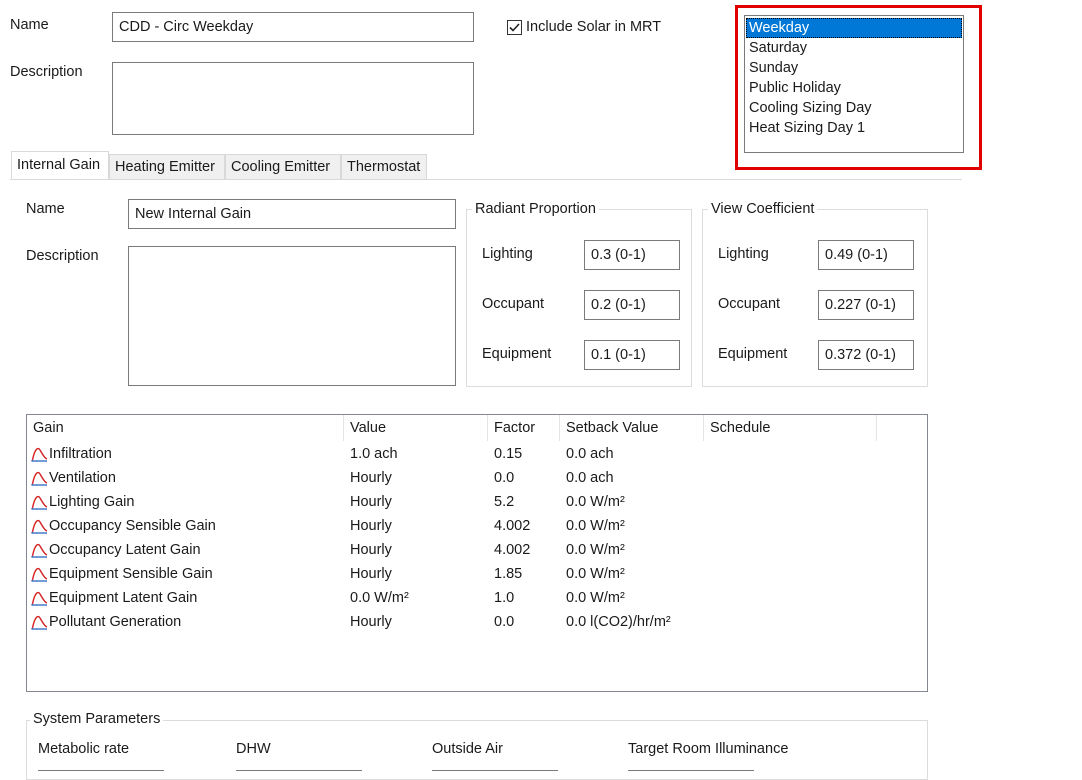 The width and height of the screenshot is (1082, 780). I want to click on factor-cell: 0.15, so click(508, 454).